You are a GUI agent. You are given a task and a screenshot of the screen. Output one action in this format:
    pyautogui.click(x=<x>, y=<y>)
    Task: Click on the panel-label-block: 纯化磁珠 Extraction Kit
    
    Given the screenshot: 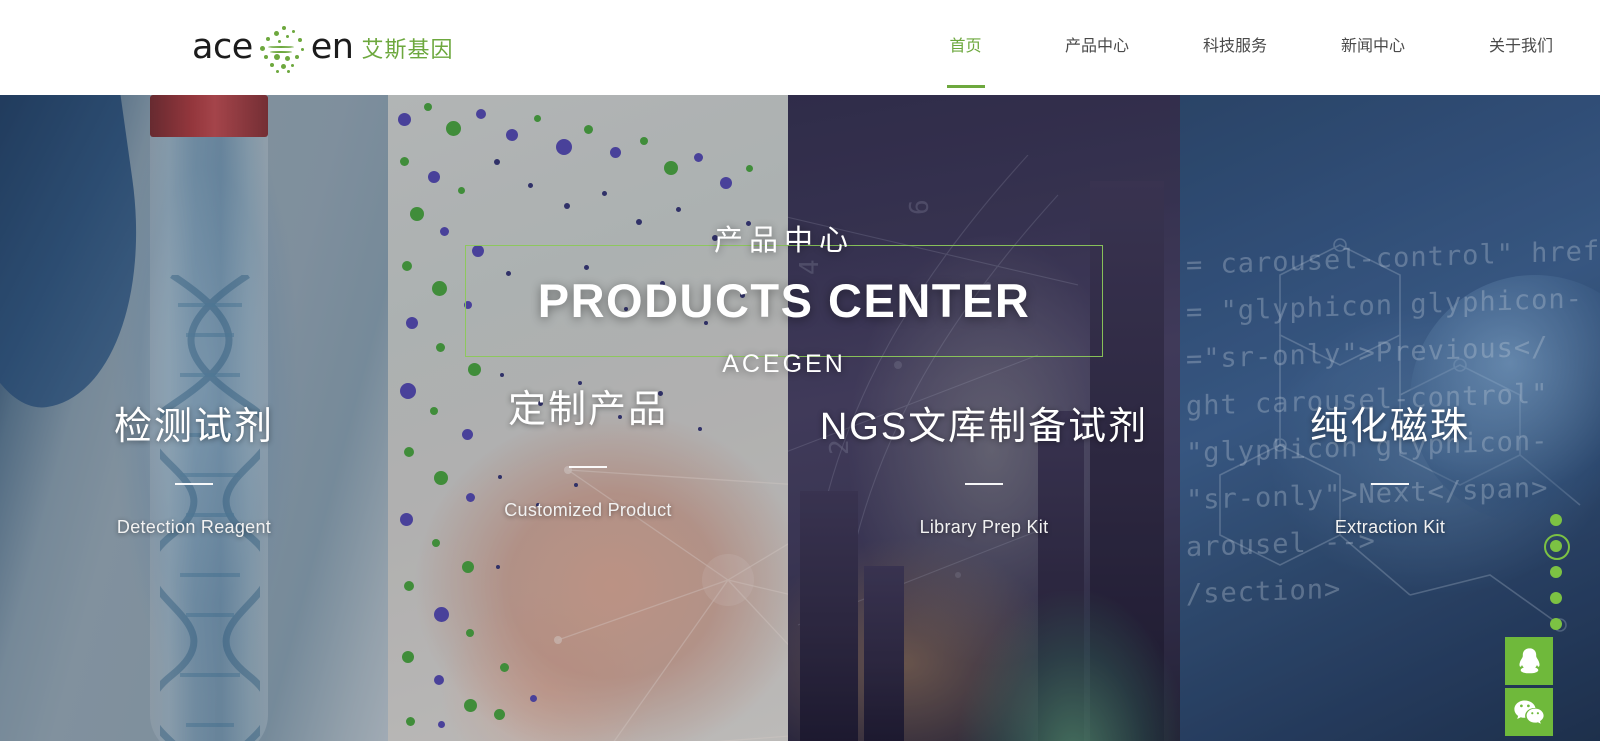 What is the action you would take?
    pyautogui.click(x=1390, y=471)
    